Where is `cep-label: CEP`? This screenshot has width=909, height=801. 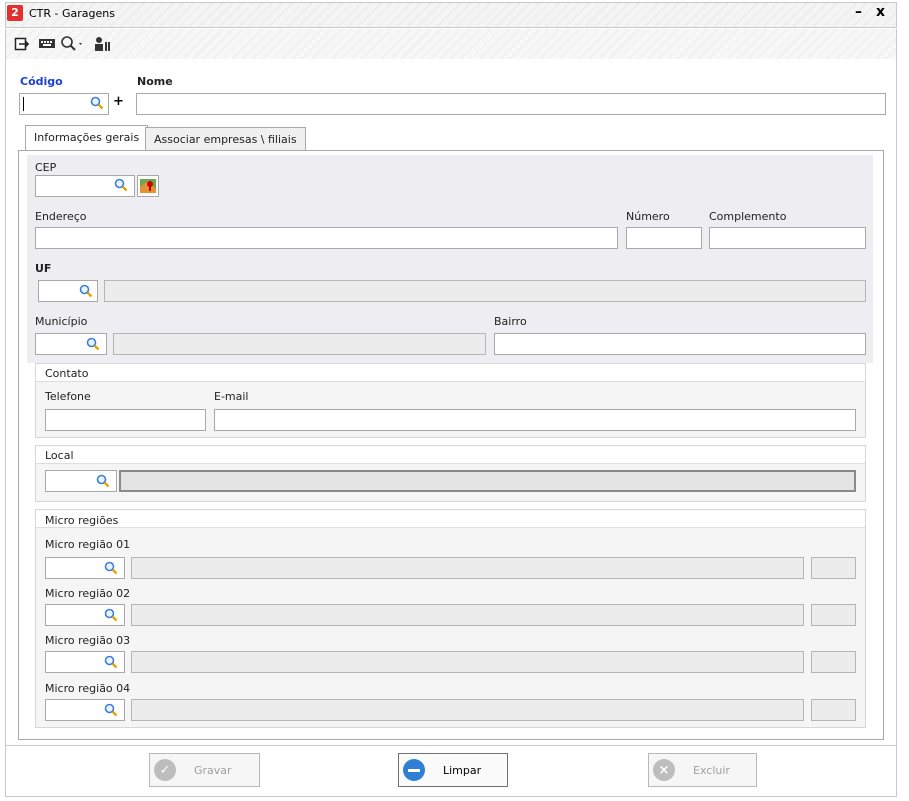 cep-label: CEP is located at coordinates (46, 167).